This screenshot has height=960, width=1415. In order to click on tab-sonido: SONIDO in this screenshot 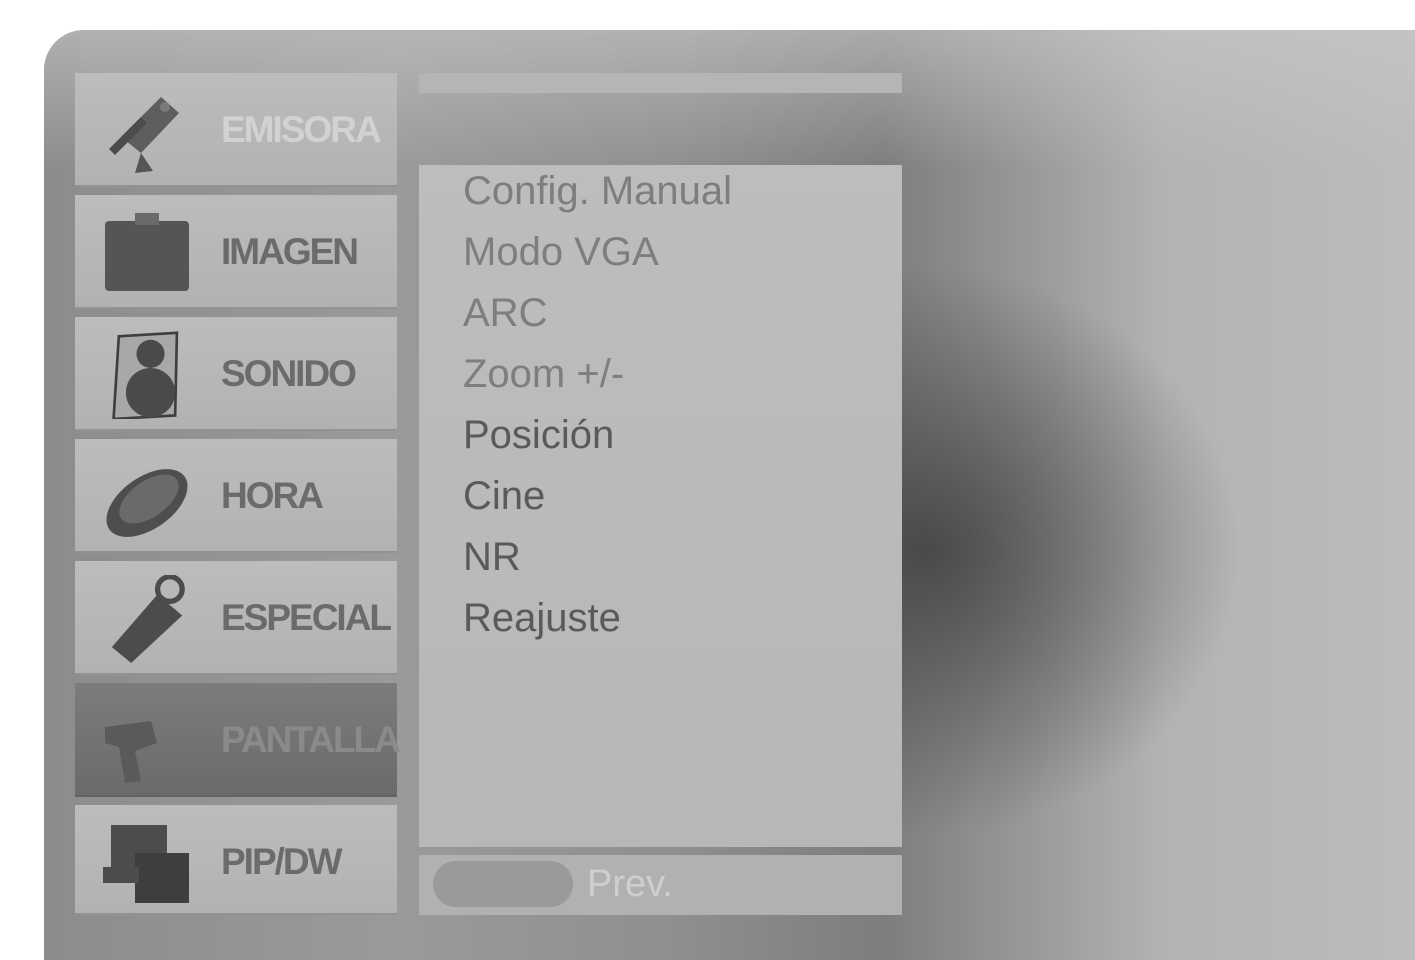, I will do `click(236, 374)`.